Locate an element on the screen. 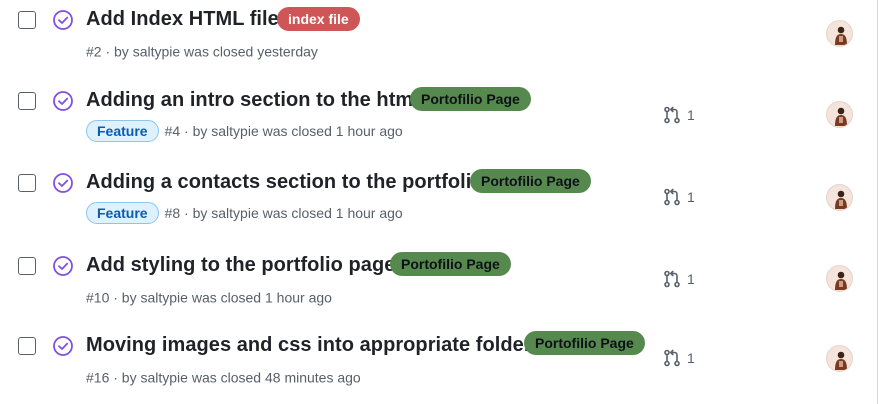  issue-meta-text: #4 · by saltypie was closed 1 hour ago is located at coordinates (283, 131).